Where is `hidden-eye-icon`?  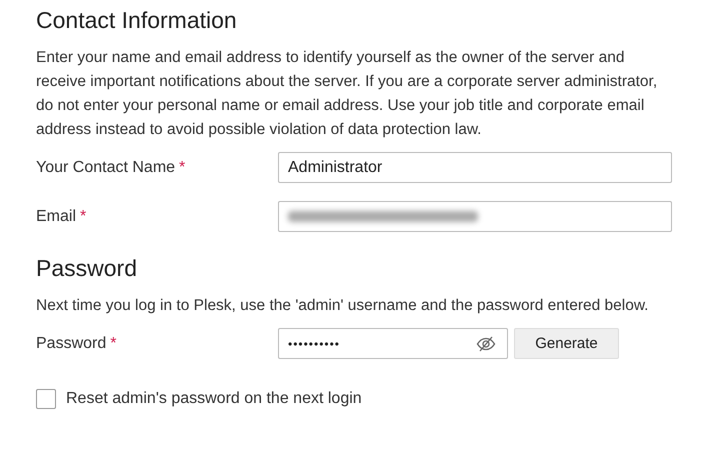
hidden-eye-icon is located at coordinates (486, 344).